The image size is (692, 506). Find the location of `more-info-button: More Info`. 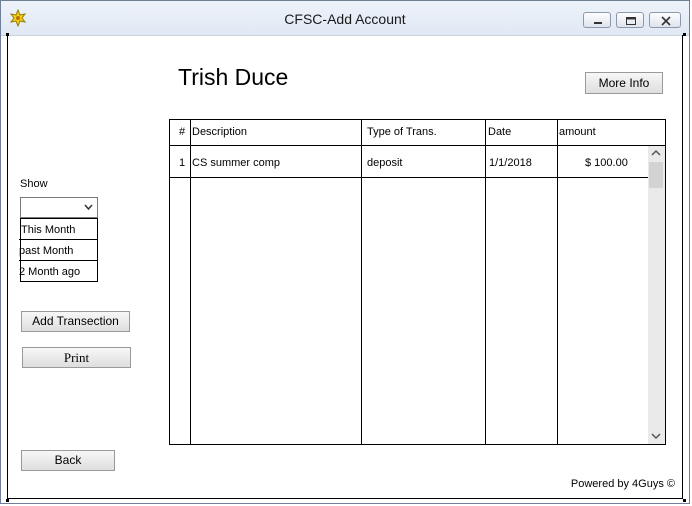

more-info-button: More Info is located at coordinates (624, 83).